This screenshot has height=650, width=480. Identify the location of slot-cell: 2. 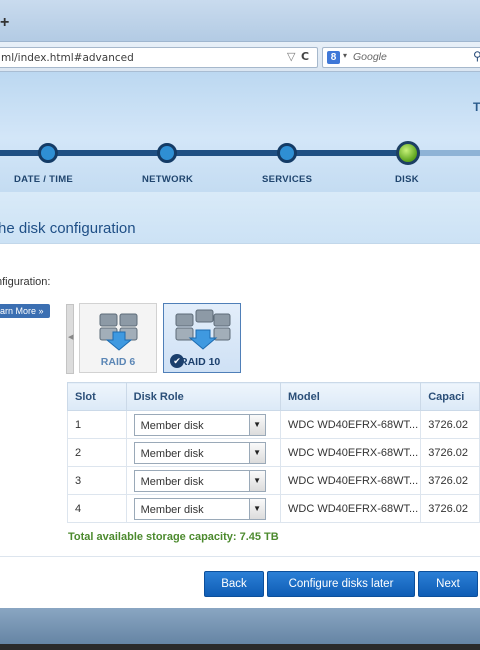
(97, 452).